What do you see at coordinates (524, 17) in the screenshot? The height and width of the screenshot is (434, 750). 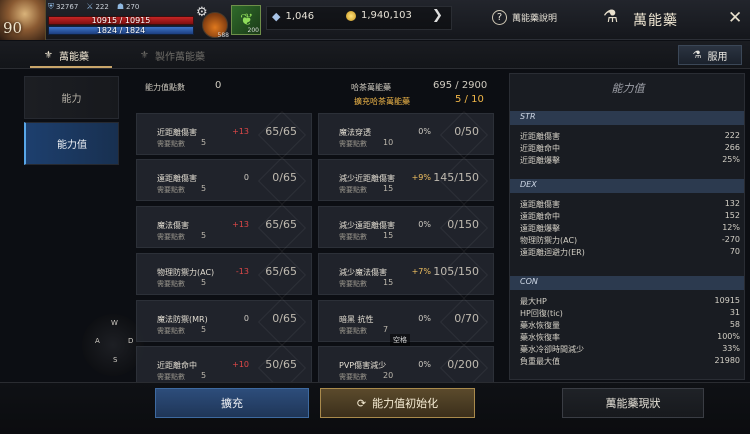 I see `help-button: ? 萬能藥說明` at bounding box center [524, 17].